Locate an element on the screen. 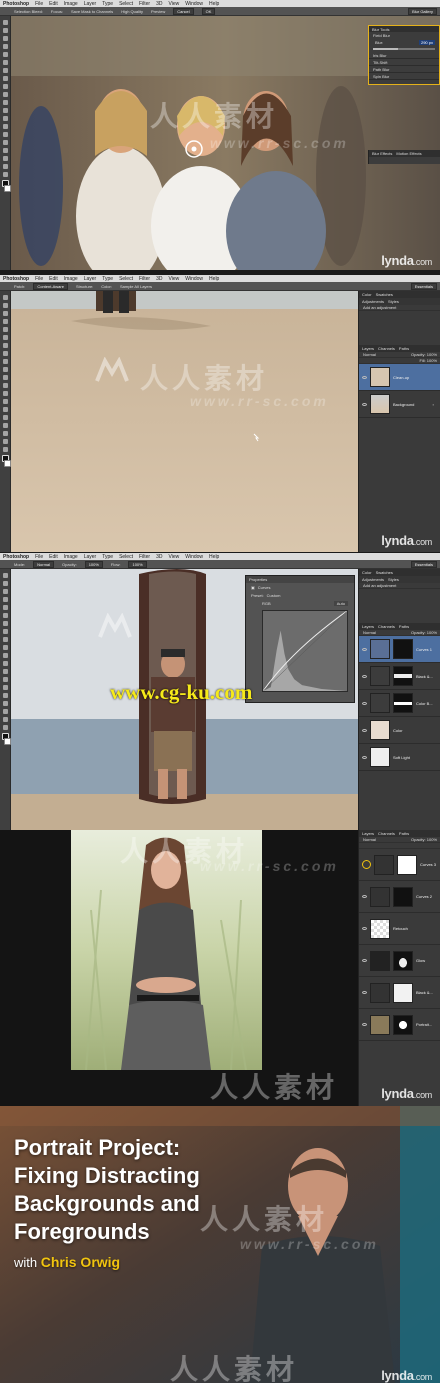 The width and height of the screenshot is (440, 1383). layer-row: Soft Light is located at coordinates (399, 757).